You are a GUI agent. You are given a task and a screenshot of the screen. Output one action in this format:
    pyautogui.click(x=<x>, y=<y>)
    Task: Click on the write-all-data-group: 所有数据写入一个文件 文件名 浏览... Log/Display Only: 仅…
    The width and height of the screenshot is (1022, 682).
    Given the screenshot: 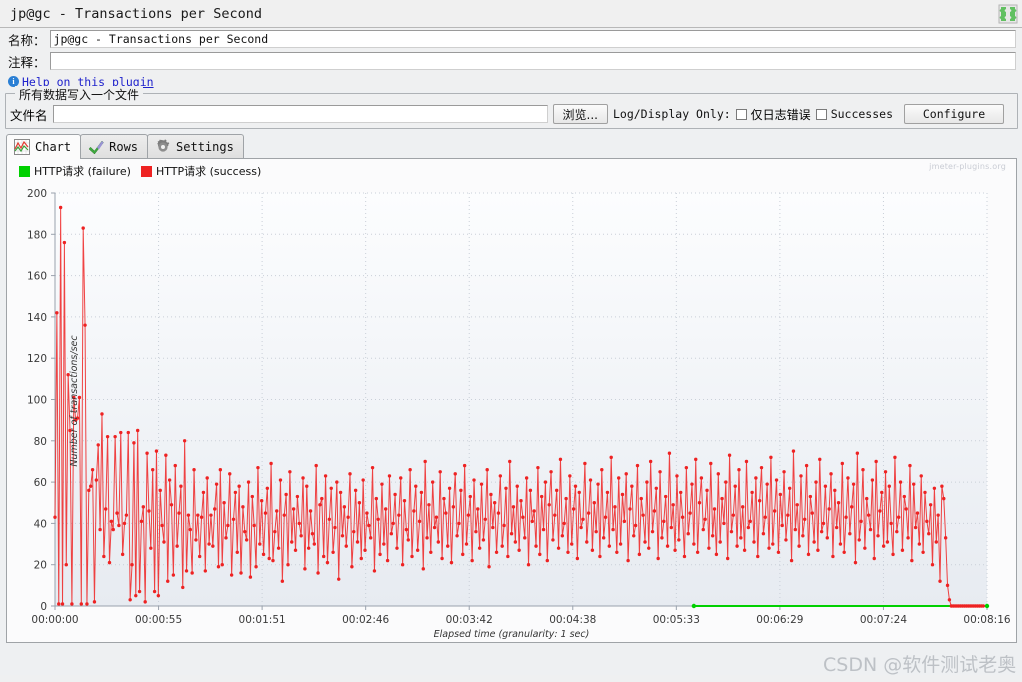 What is the action you would take?
    pyautogui.click(x=511, y=107)
    